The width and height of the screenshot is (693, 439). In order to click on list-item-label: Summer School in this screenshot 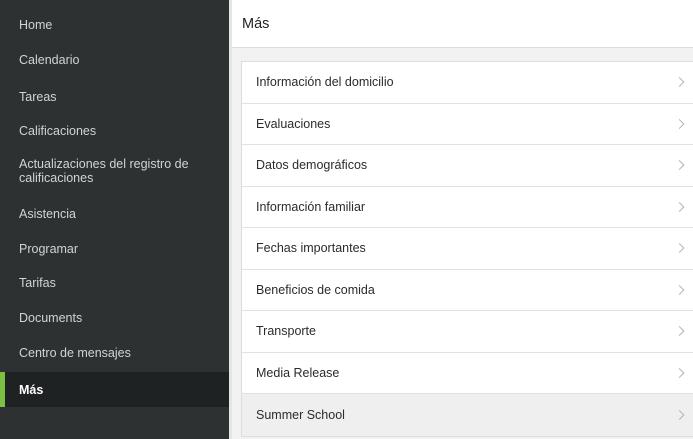, I will do `click(300, 414)`.